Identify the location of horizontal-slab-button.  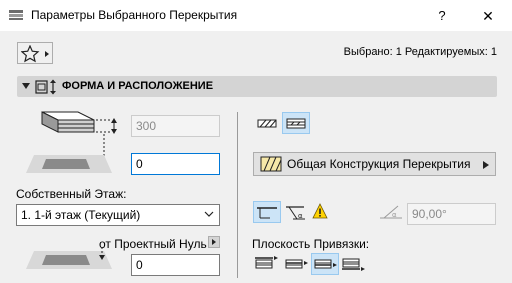
(267, 212).